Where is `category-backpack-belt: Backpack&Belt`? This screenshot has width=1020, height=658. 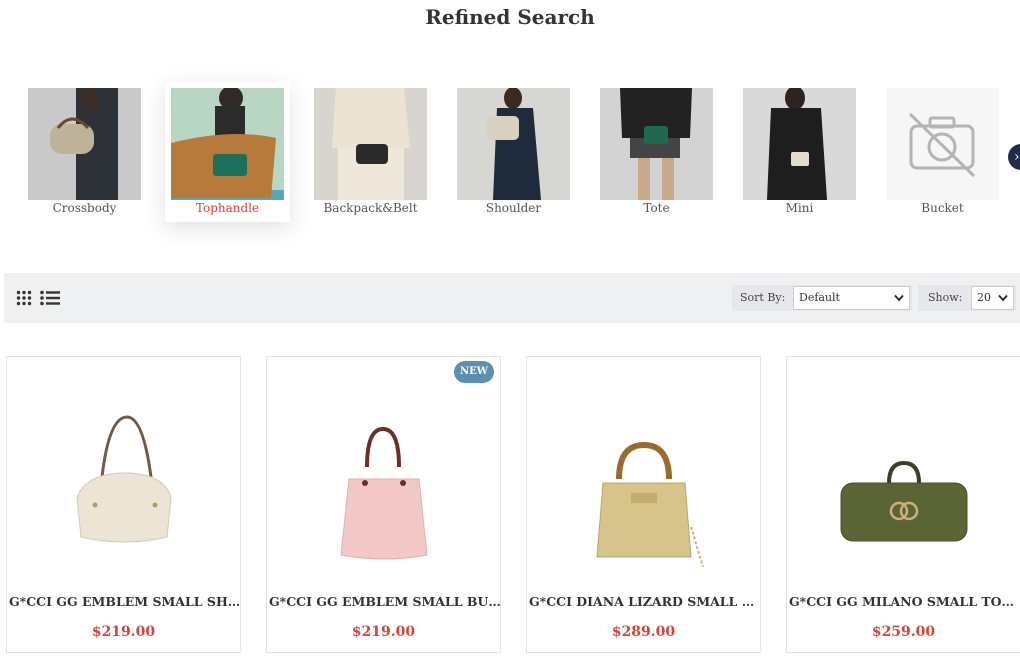
category-backpack-belt: Backpack&Belt is located at coordinates (370, 152).